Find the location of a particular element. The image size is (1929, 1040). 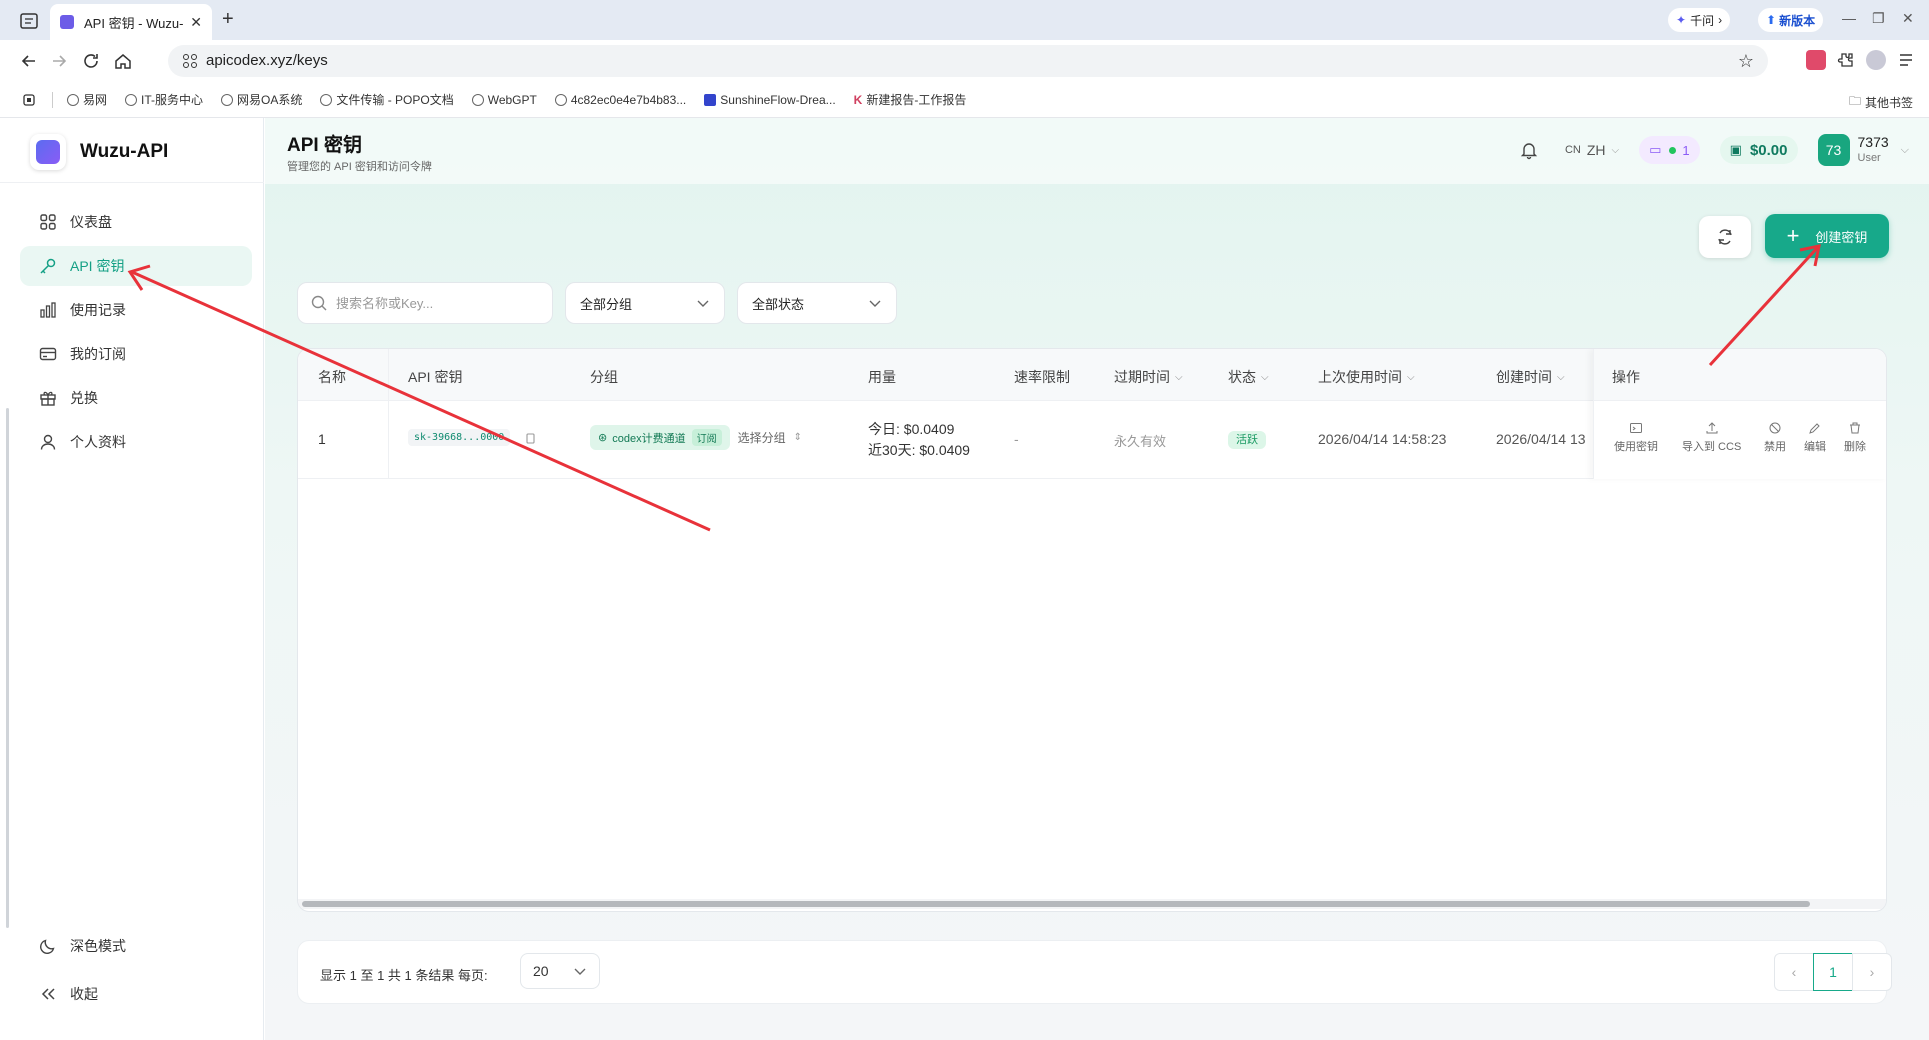

bookmark-item: WebGPT is located at coordinates (504, 100).